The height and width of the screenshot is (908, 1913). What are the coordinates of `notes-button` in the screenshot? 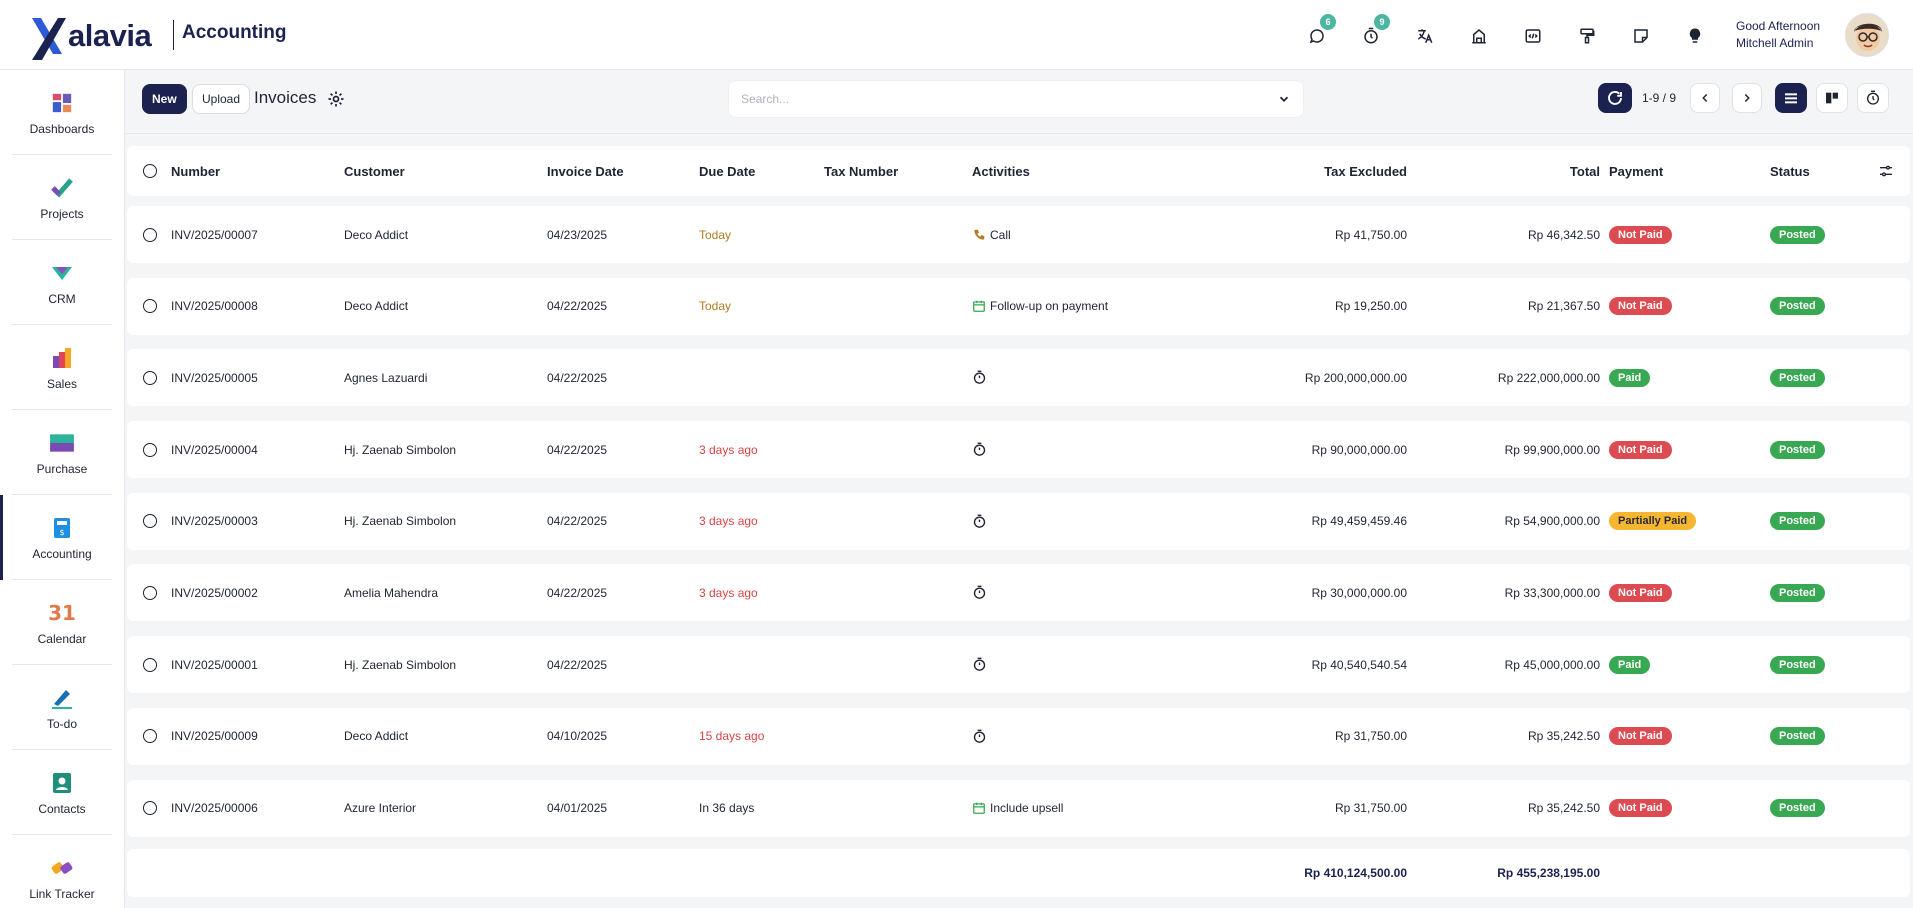 It's located at (1641, 36).